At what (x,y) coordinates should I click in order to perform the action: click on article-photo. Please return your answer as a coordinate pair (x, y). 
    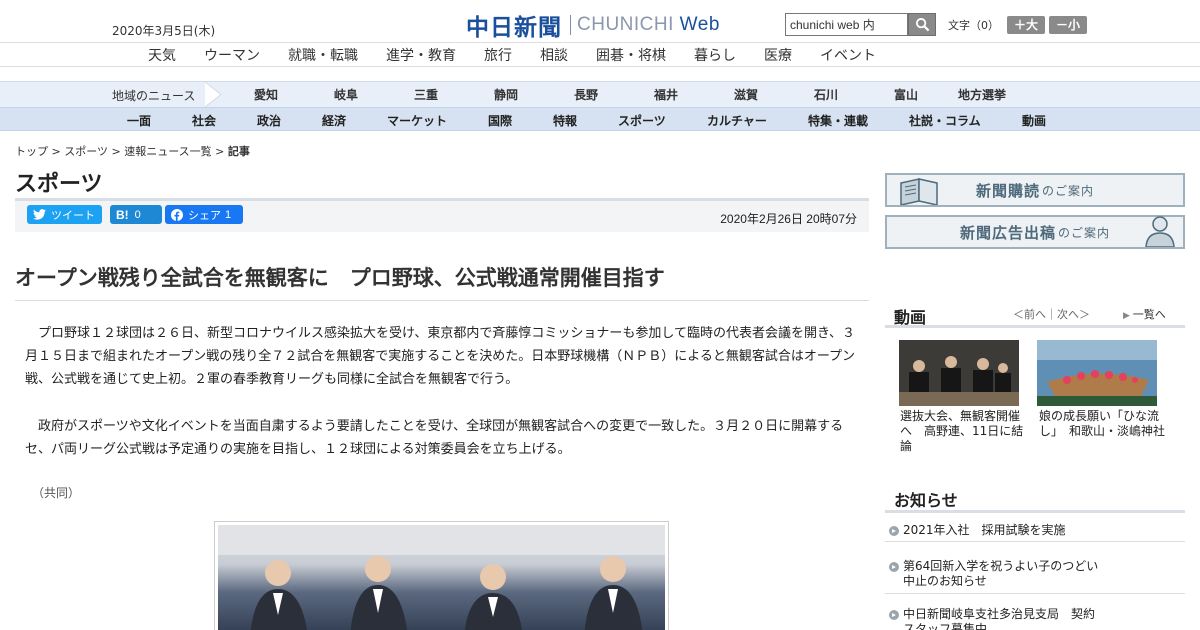
    Looking at the image, I should click on (441, 575).